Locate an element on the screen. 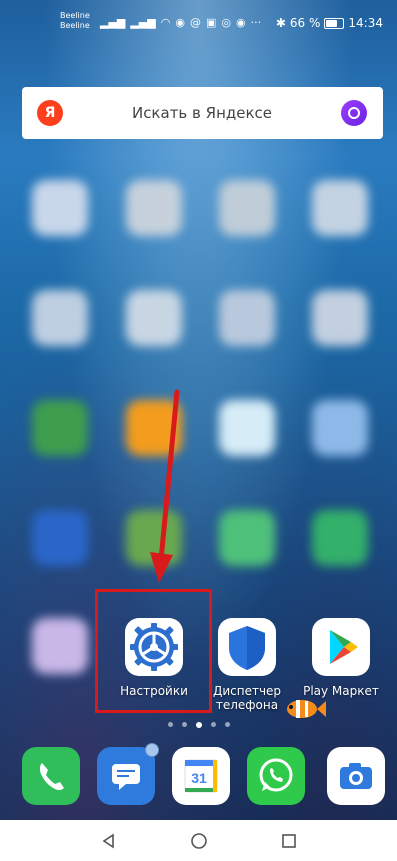  calendar-app: 31 is located at coordinates (201, 776).